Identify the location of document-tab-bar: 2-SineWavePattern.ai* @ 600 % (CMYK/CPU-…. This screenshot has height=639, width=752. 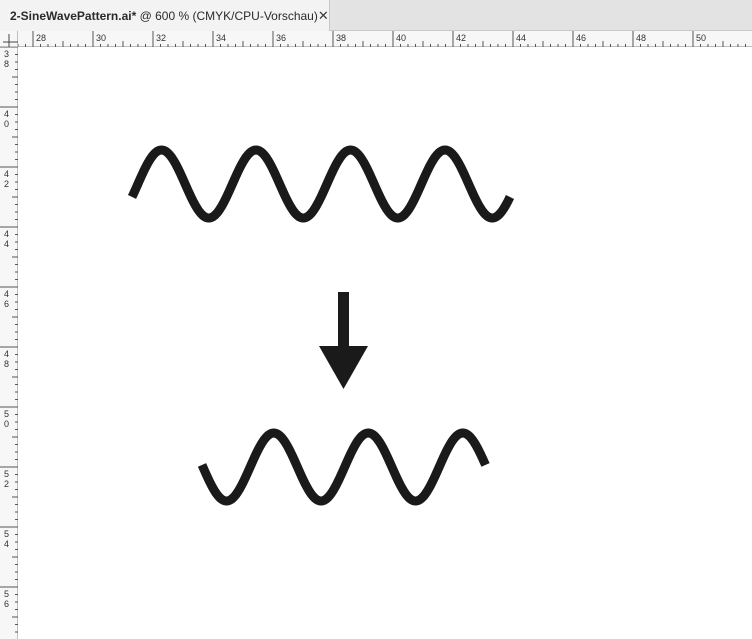
(376, 15).